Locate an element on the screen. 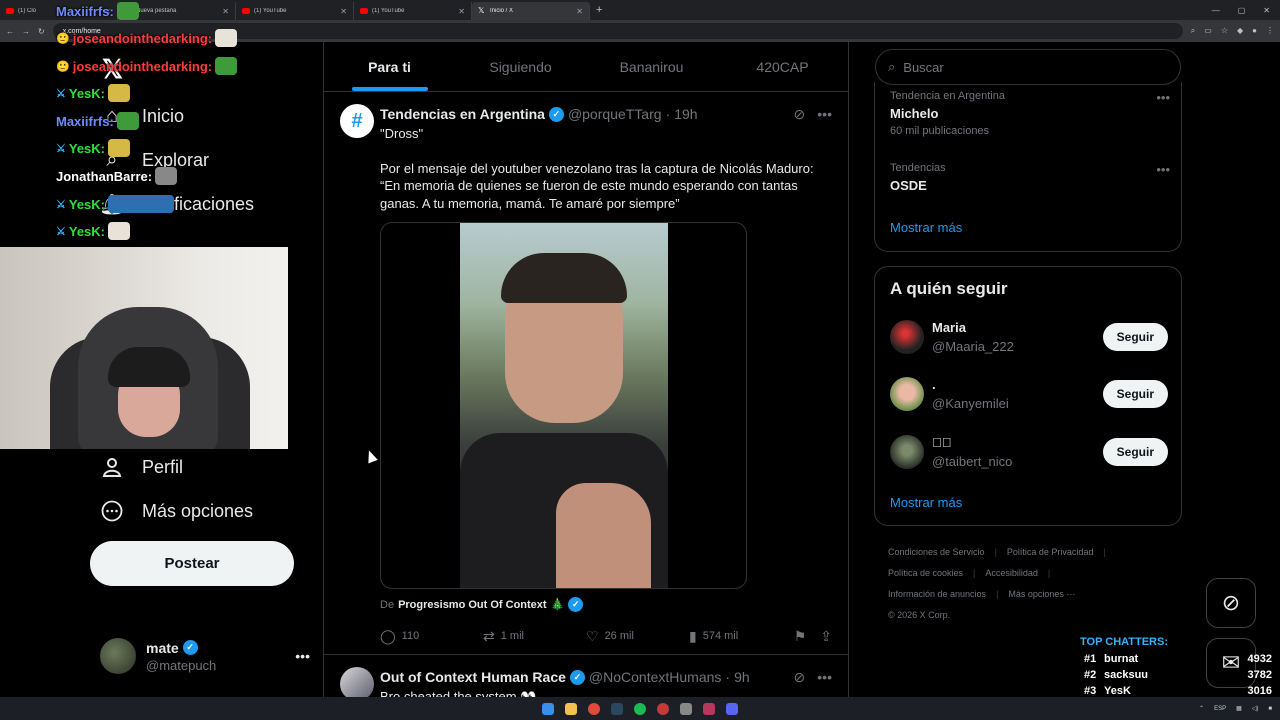 The width and height of the screenshot is (1280, 720). top-chatters-title: TOP CHATTERS: is located at coordinates (1124, 642).